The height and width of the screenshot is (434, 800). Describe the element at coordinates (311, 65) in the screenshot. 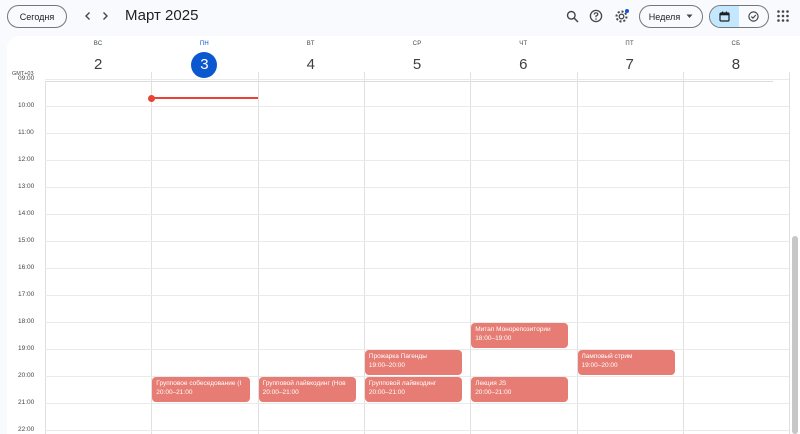

I see `day-number: 4` at that location.